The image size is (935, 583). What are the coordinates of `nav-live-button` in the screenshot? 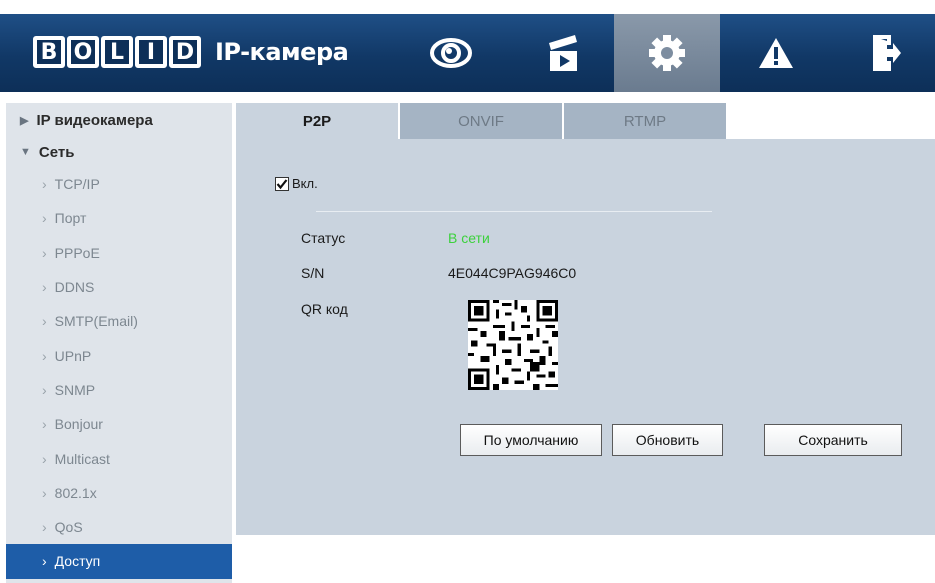 It's located at (451, 53).